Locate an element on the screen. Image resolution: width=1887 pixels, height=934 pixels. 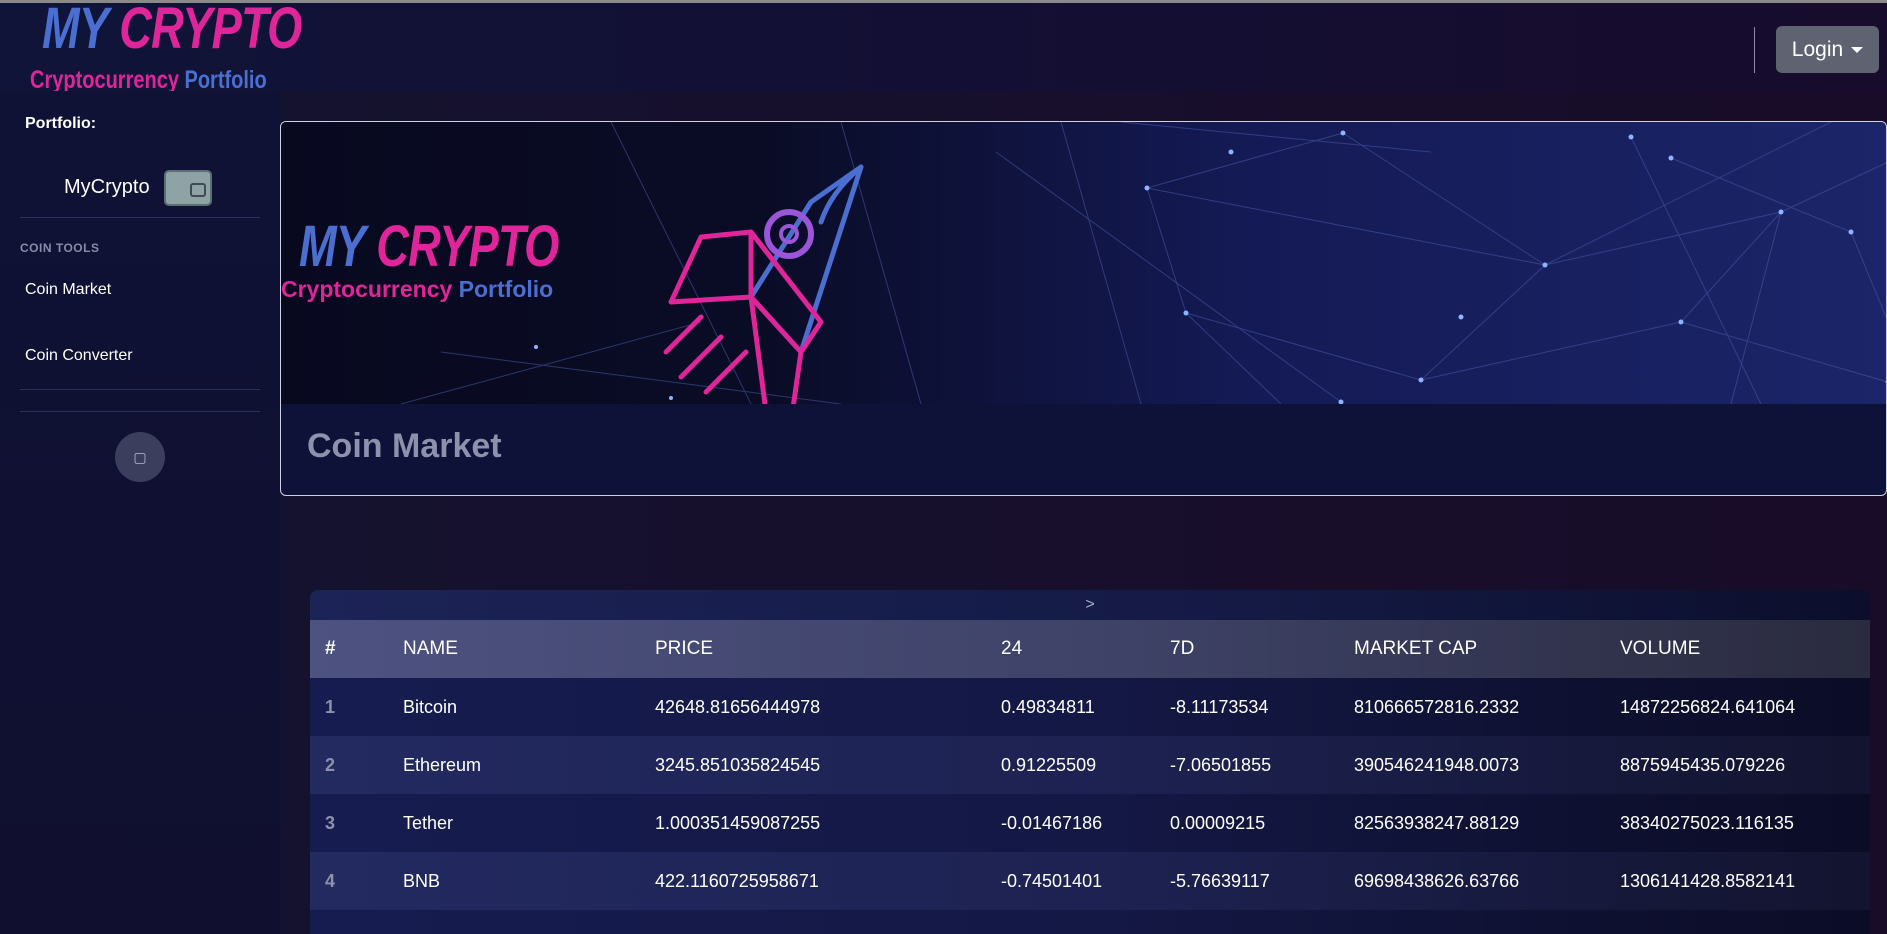
brand-logo: MY CRYPTO Cryptocurrency Portfolio is located at coordinates (165, 47).